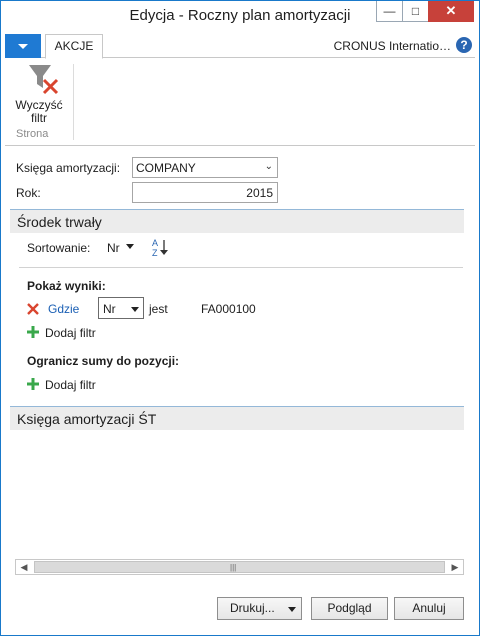 Image resolution: width=480 pixels, height=636 pixels. What do you see at coordinates (59, 248) in the screenshot?
I see `sort-label: Sortowanie:` at bounding box center [59, 248].